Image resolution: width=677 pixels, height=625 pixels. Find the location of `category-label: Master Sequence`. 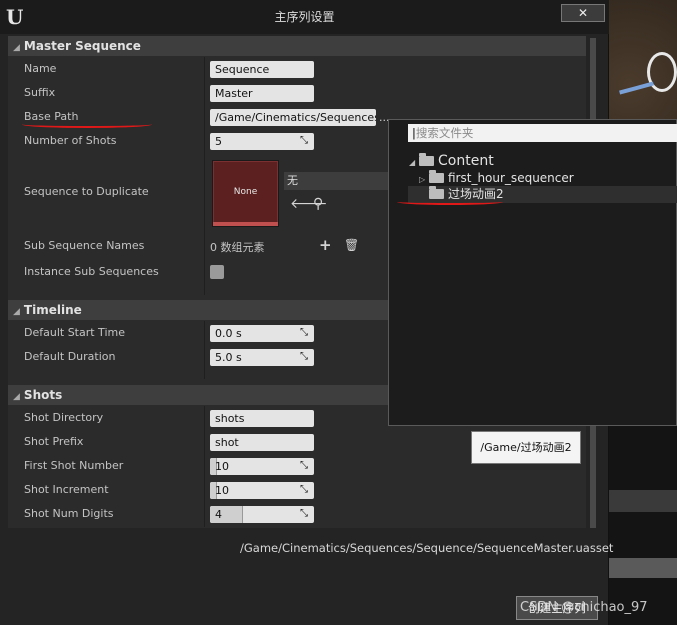

category-label: Master Sequence is located at coordinates (82, 46).